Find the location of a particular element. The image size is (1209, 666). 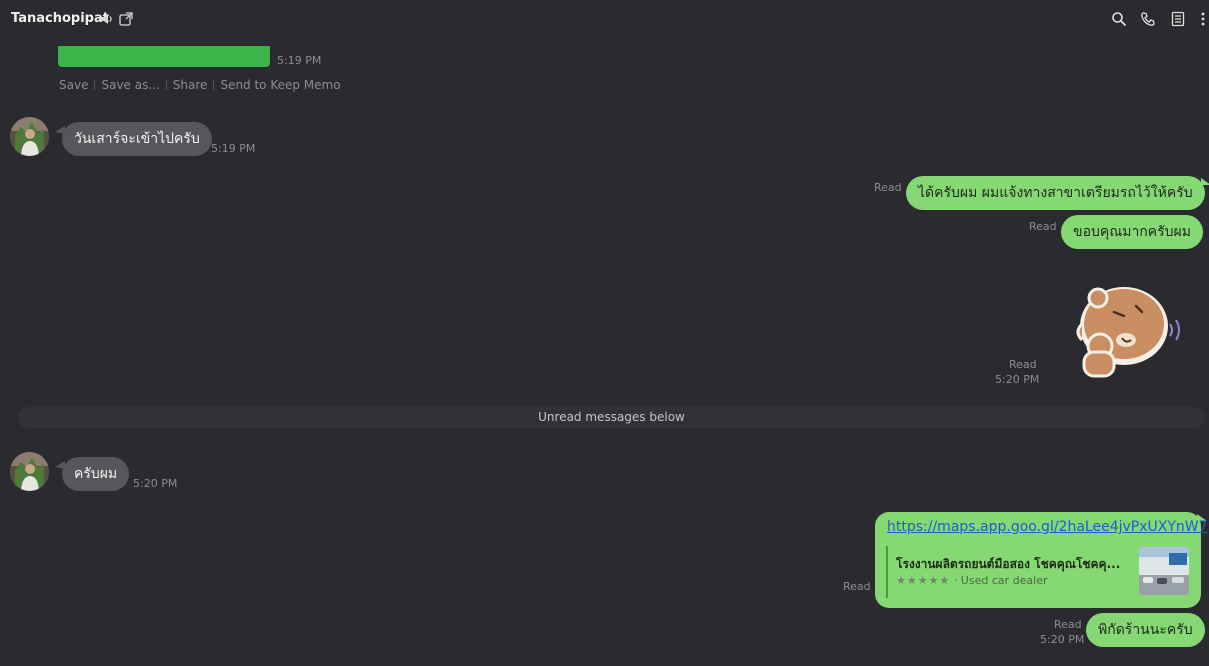

message-text: พิกัดร้านนะครับ is located at coordinates (1145, 630).